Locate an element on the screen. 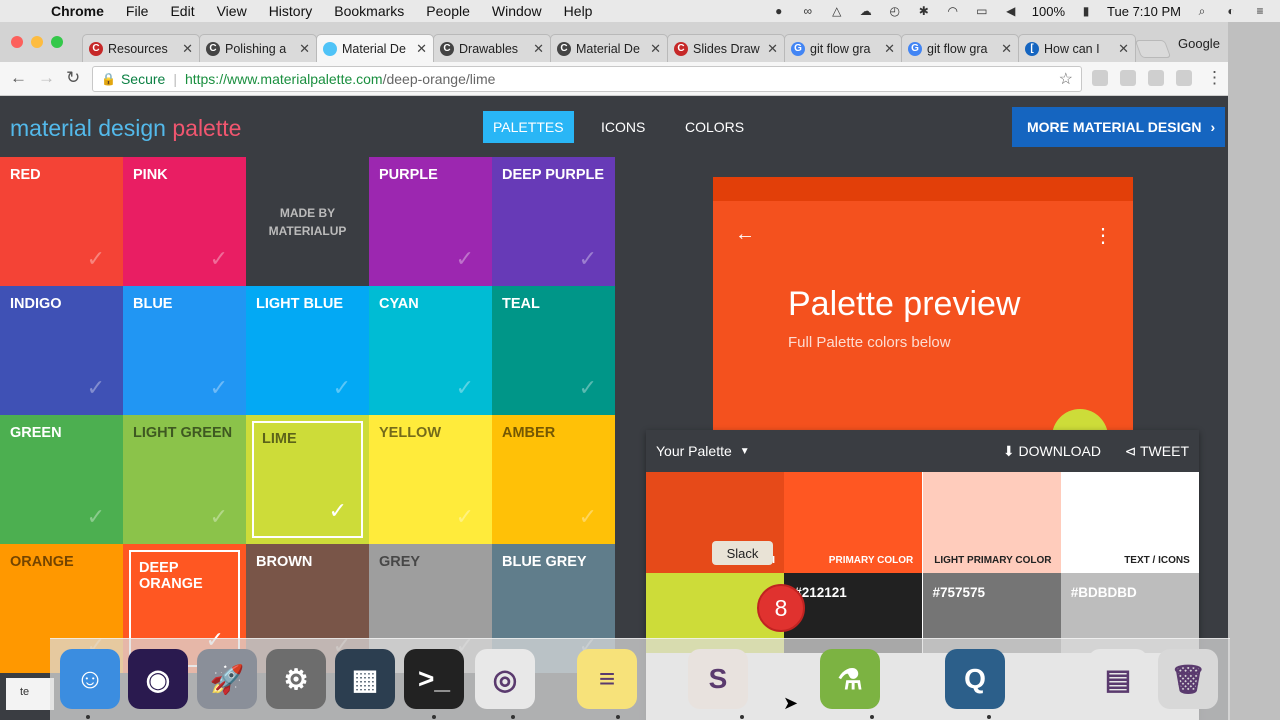 Image resolution: width=1280 pixels, height=720 pixels. drive-icon: △ is located at coordinates (837, 11).